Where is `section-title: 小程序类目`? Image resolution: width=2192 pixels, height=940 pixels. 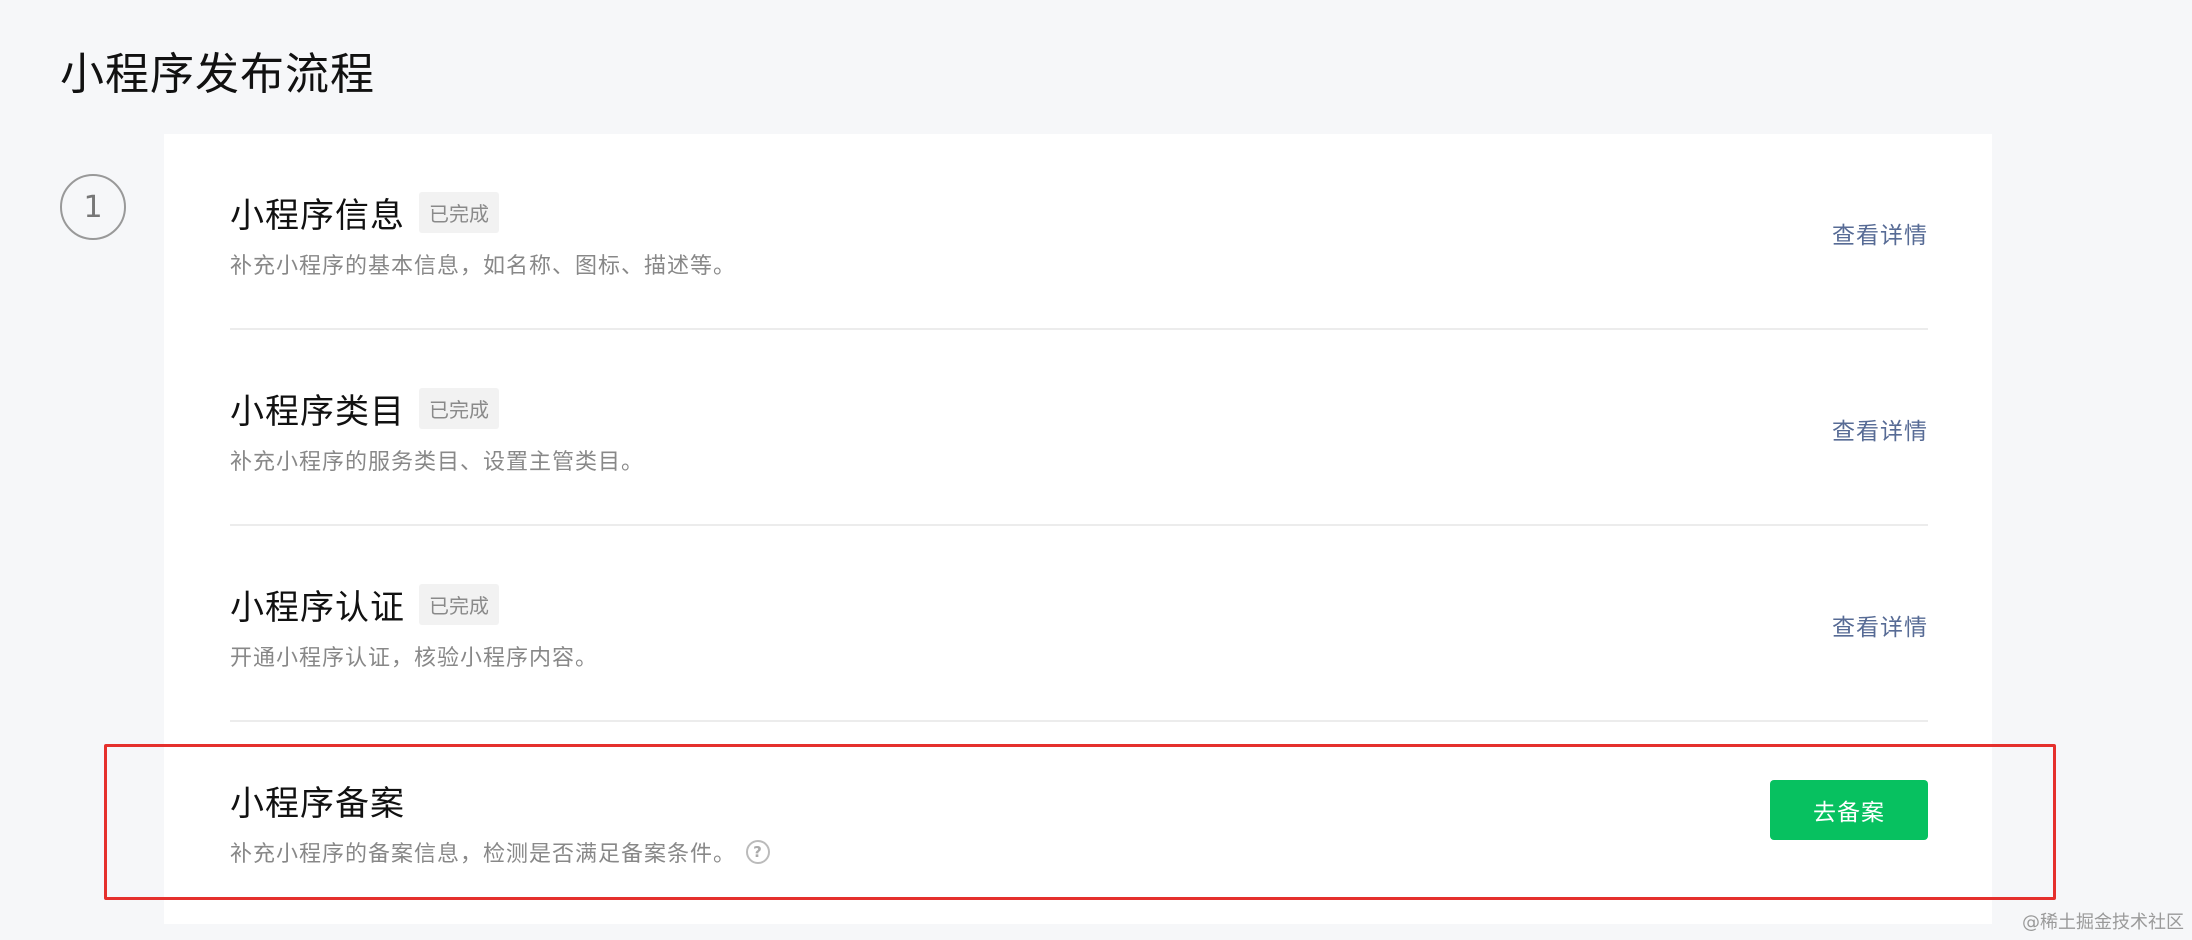
section-title: 小程序类目 is located at coordinates (317, 412).